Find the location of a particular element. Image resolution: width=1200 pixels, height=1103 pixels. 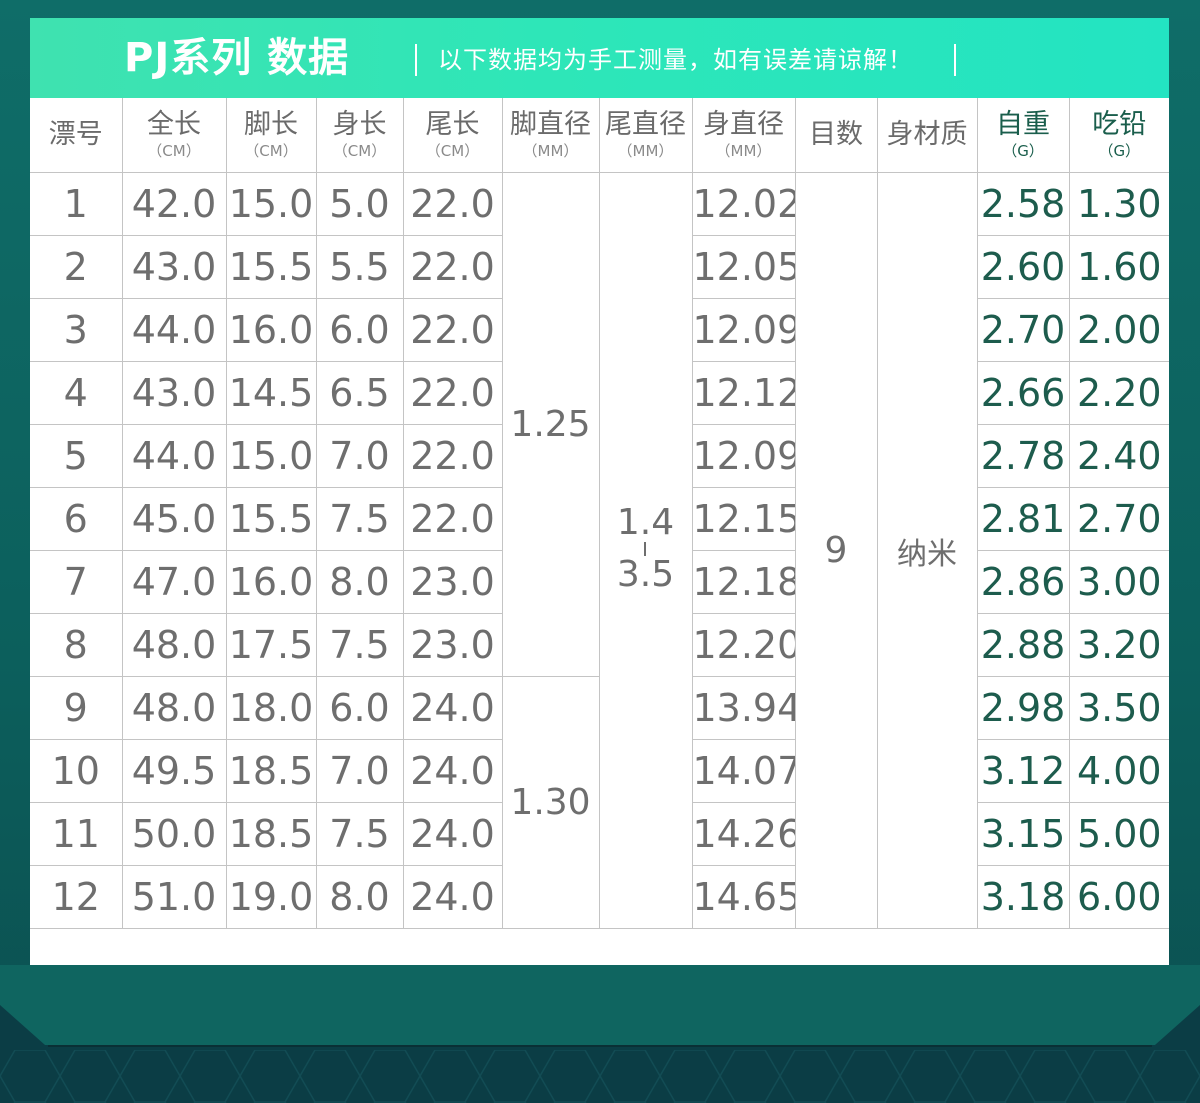

total-length-cell: 45.0 is located at coordinates (174, 519).